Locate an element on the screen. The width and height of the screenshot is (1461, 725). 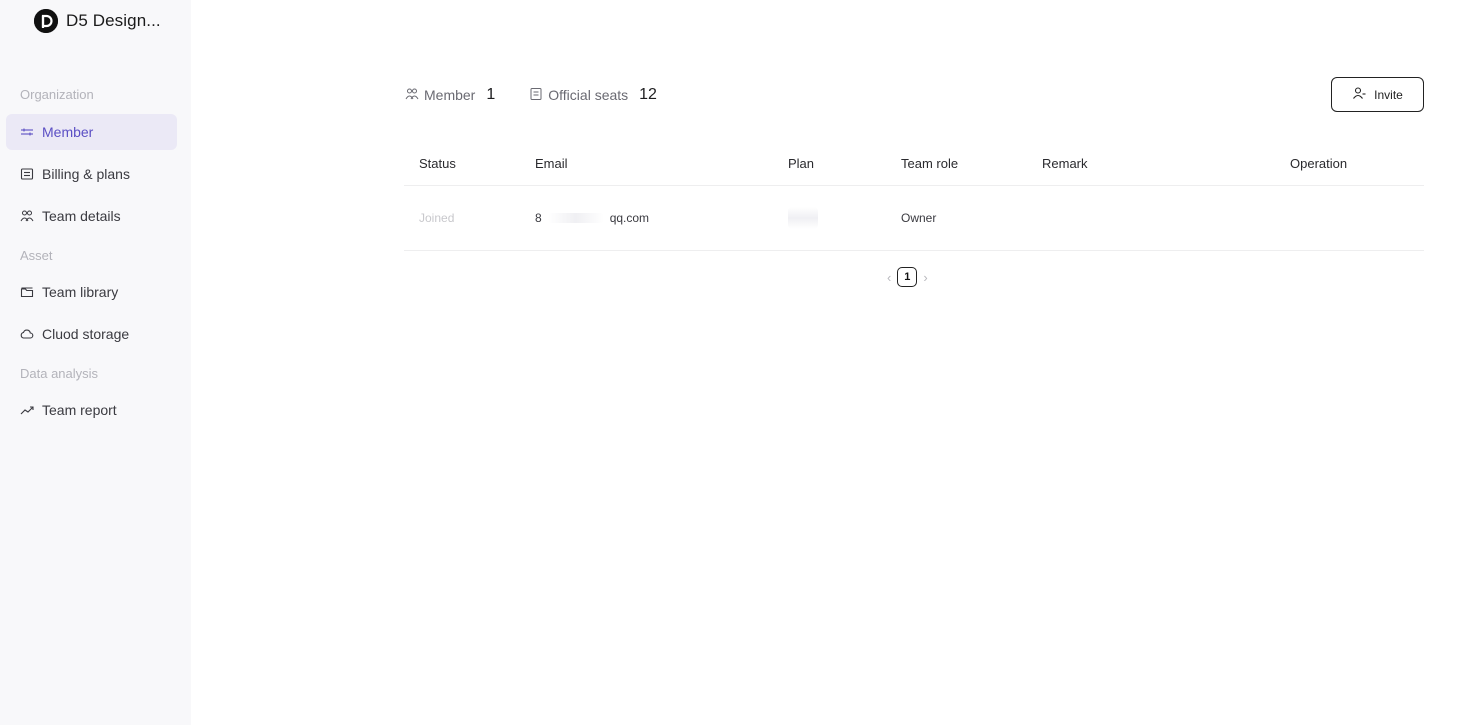
sidebar-item-member: Member is located at coordinates (91, 132).